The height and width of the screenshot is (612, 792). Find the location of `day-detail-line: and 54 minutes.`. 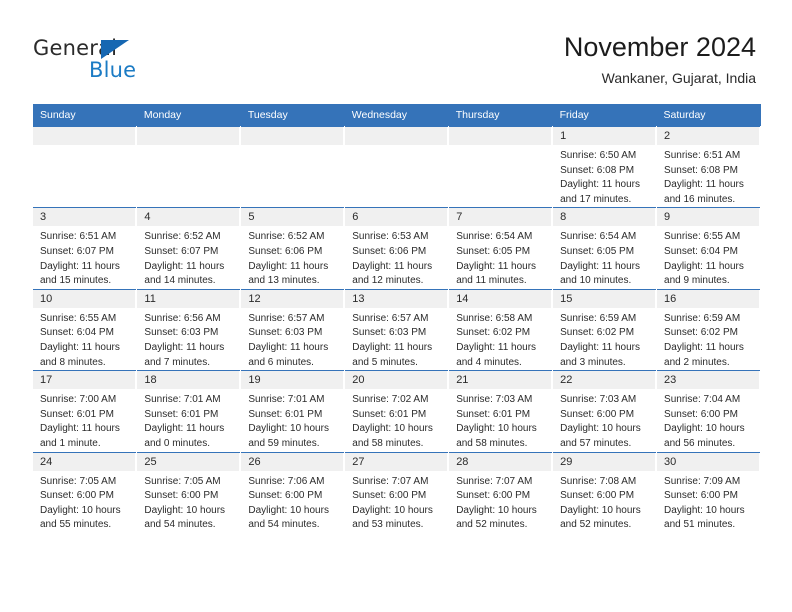

day-detail-line: and 54 minutes. is located at coordinates (180, 525).